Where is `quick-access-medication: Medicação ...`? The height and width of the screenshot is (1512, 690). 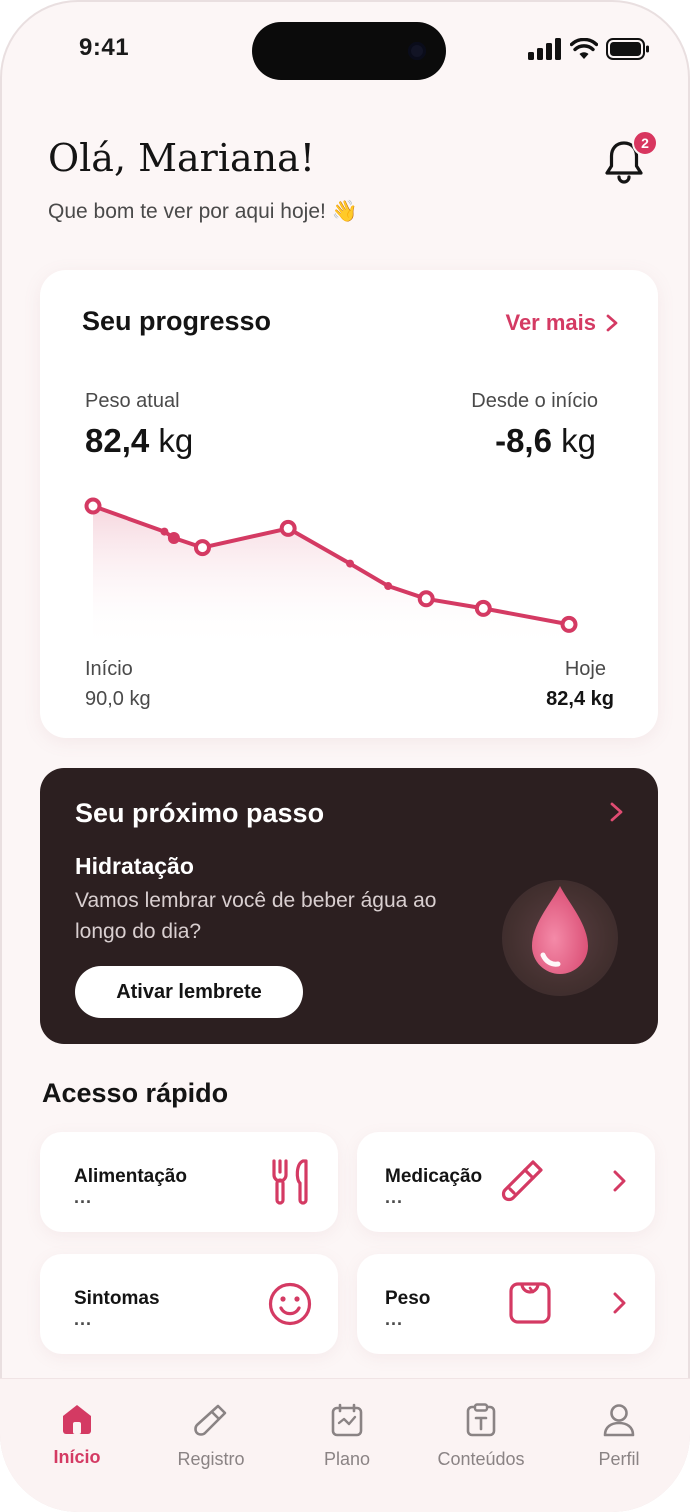 quick-access-medication: Medicação ... is located at coordinates (506, 1182).